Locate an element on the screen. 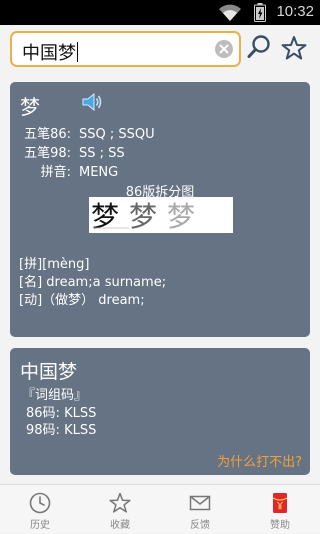 This screenshot has width=320, height=534. code98-value: KLSS is located at coordinates (80, 430).